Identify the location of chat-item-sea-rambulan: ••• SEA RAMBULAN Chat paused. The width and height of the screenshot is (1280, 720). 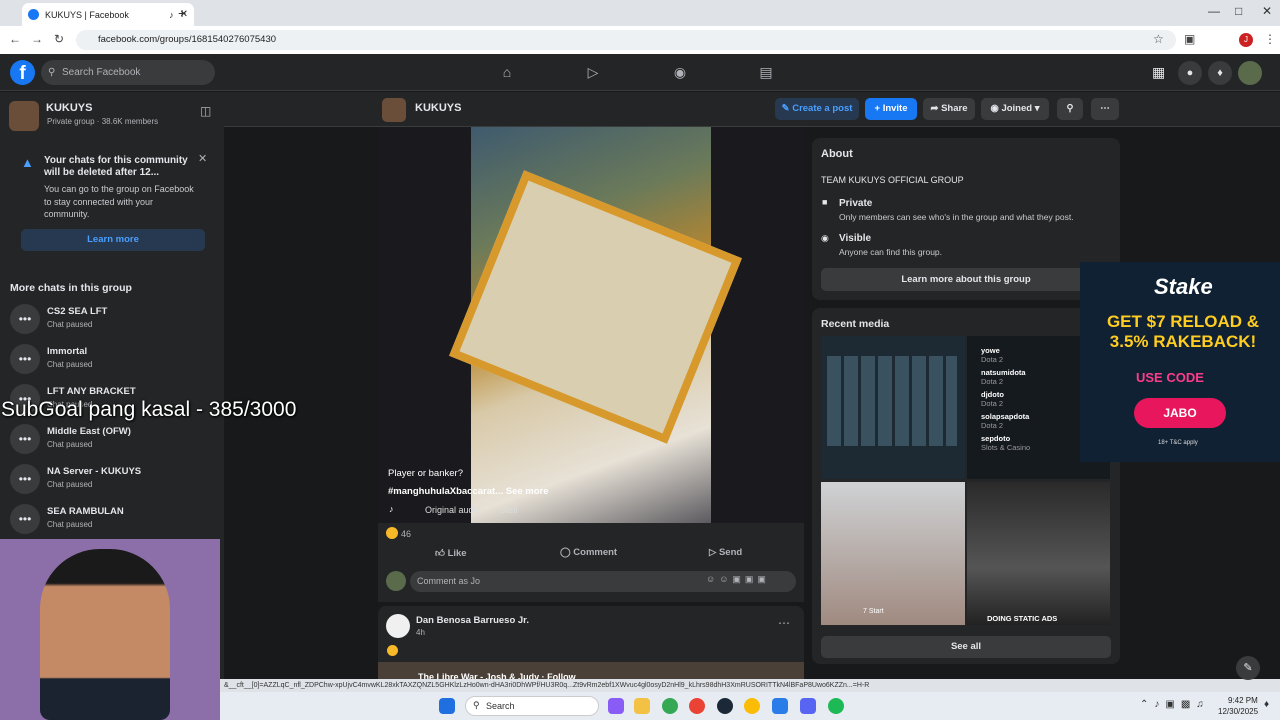
(115, 518).